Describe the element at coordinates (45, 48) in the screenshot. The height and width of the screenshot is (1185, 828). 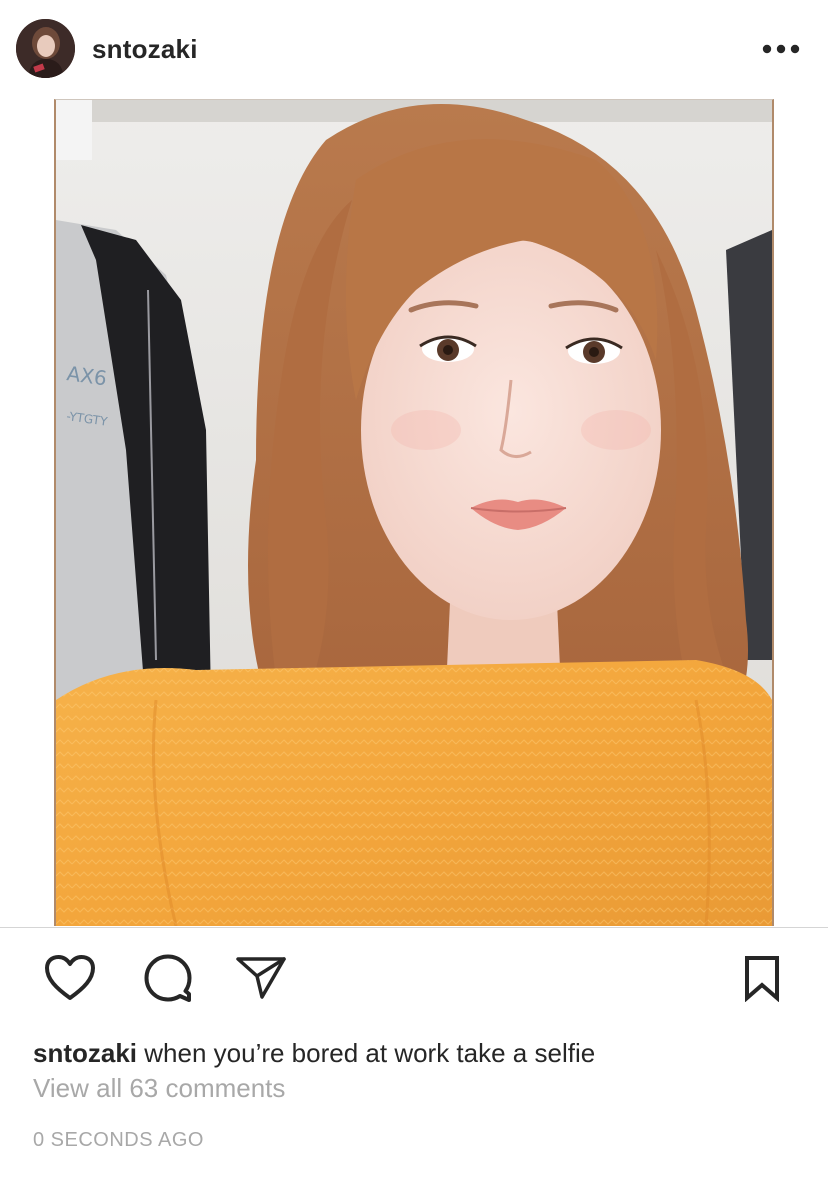
I see `avatar` at that location.